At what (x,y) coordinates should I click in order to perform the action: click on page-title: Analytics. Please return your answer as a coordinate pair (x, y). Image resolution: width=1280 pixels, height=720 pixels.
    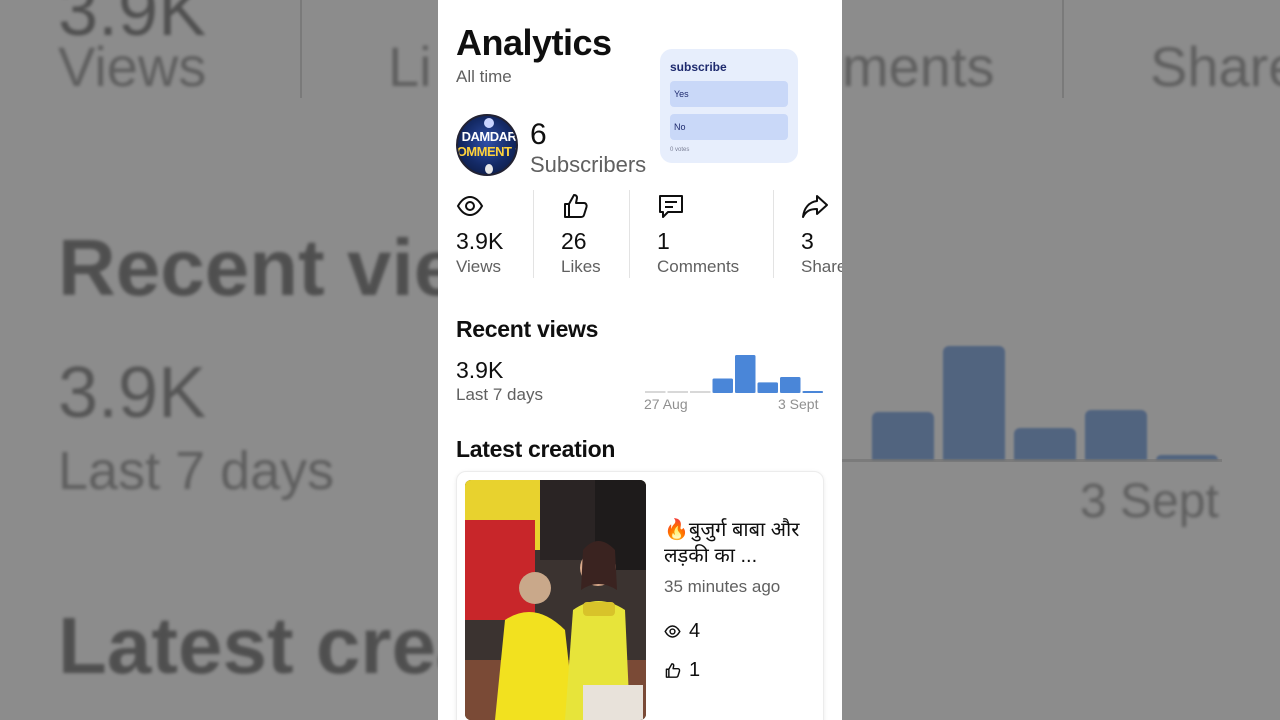
    Looking at the image, I should click on (534, 42).